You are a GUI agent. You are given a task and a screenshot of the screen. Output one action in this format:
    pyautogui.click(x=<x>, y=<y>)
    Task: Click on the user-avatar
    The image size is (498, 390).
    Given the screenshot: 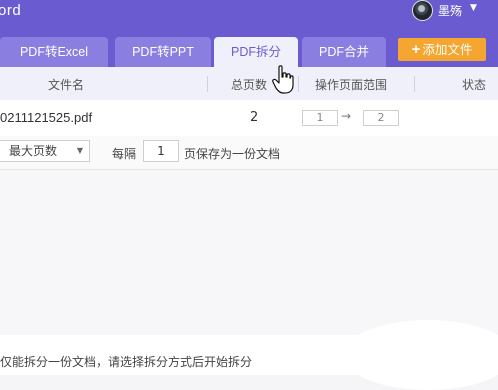 What is the action you would take?
    pyautogui.click(x=422, y=10)
    